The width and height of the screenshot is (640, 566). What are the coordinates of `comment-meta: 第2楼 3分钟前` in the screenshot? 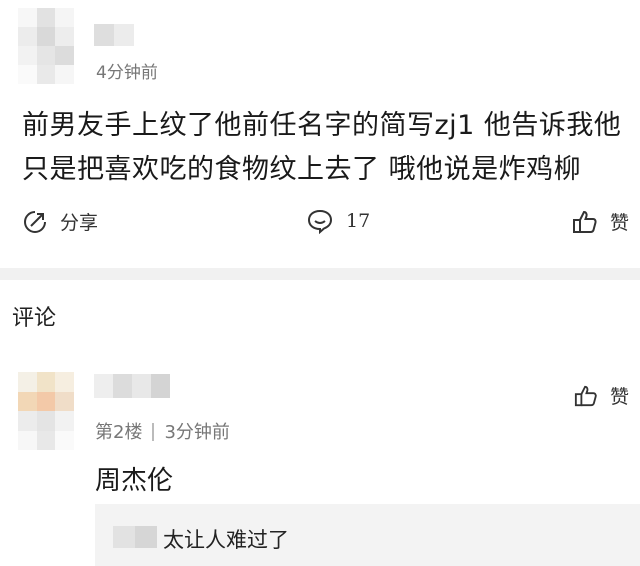 It's located at (162, 431).